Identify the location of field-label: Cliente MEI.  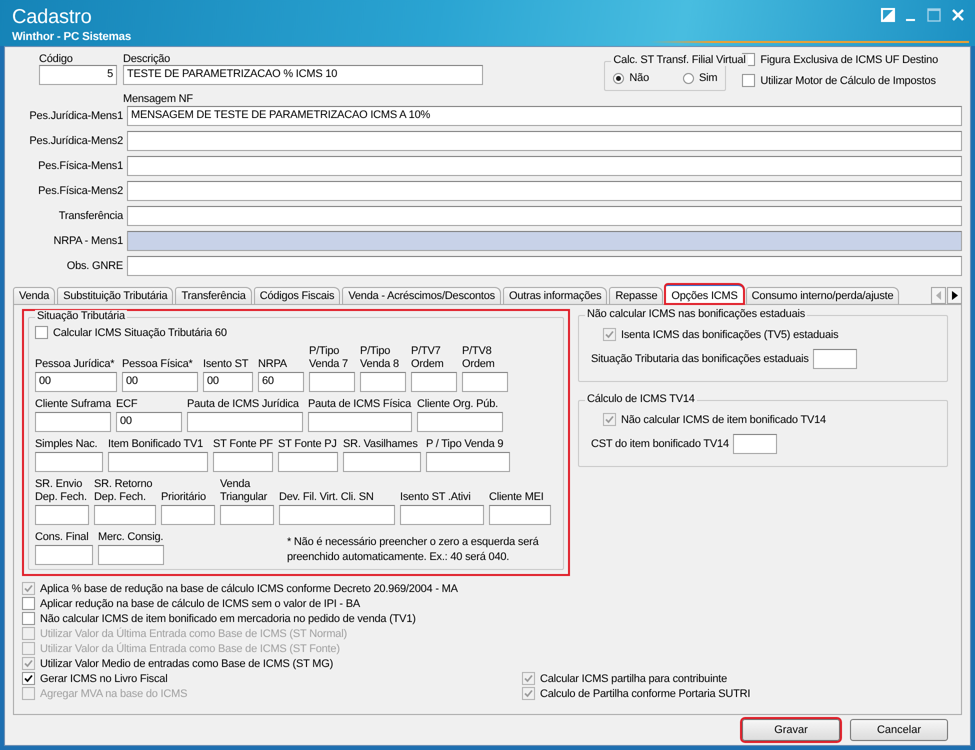
(517, 497).